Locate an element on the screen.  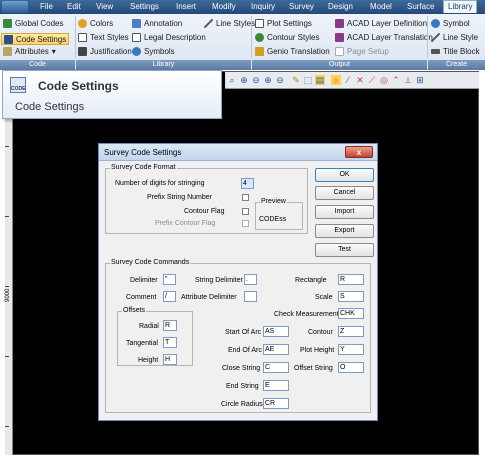
ok-button: OK is located at coordinates (344, 175).